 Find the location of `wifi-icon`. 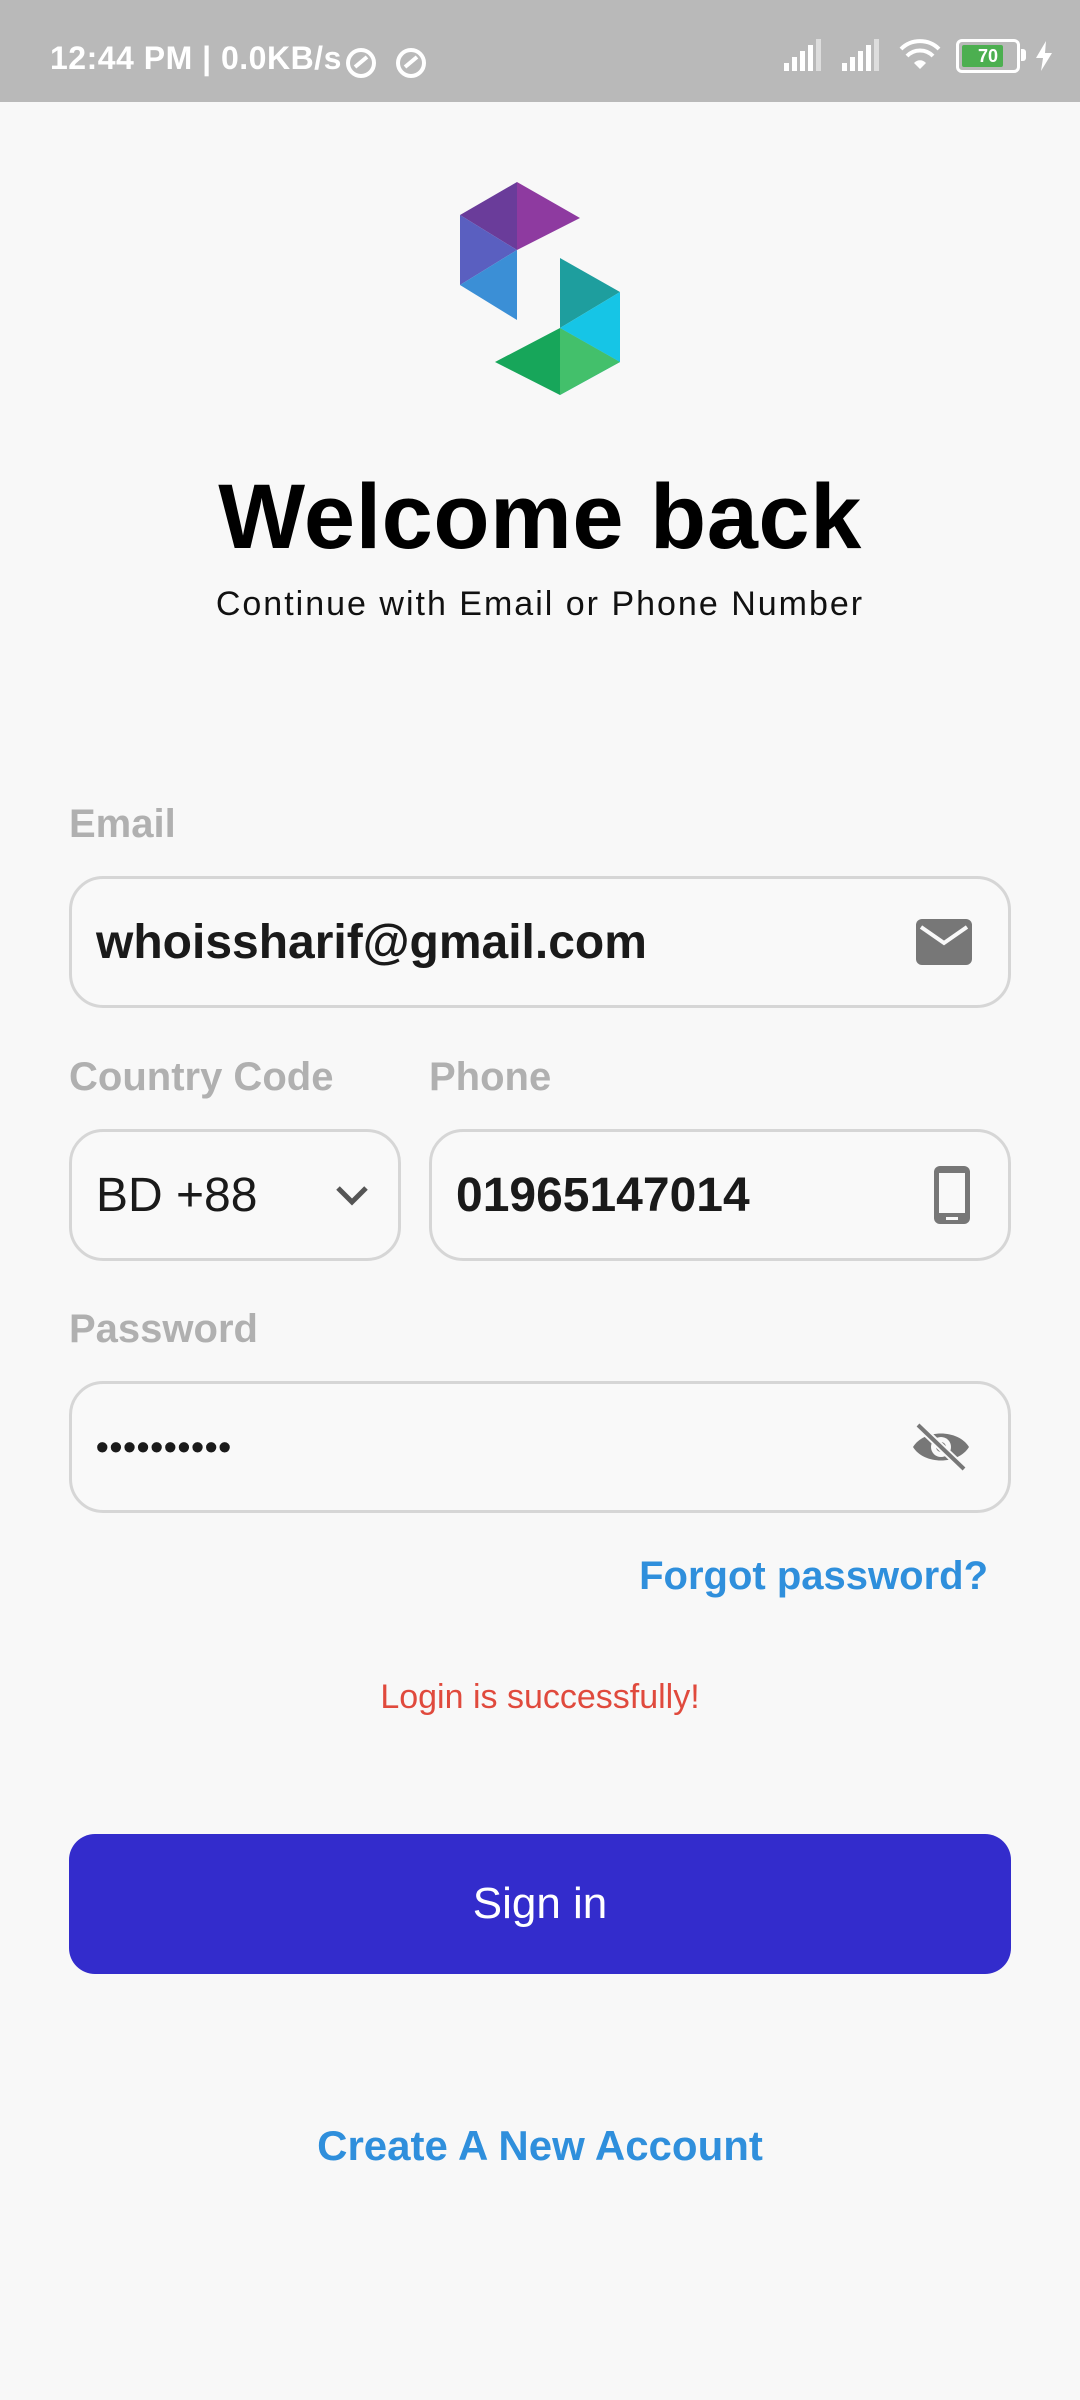

wifi-icon is located at coordinates (920, 54).